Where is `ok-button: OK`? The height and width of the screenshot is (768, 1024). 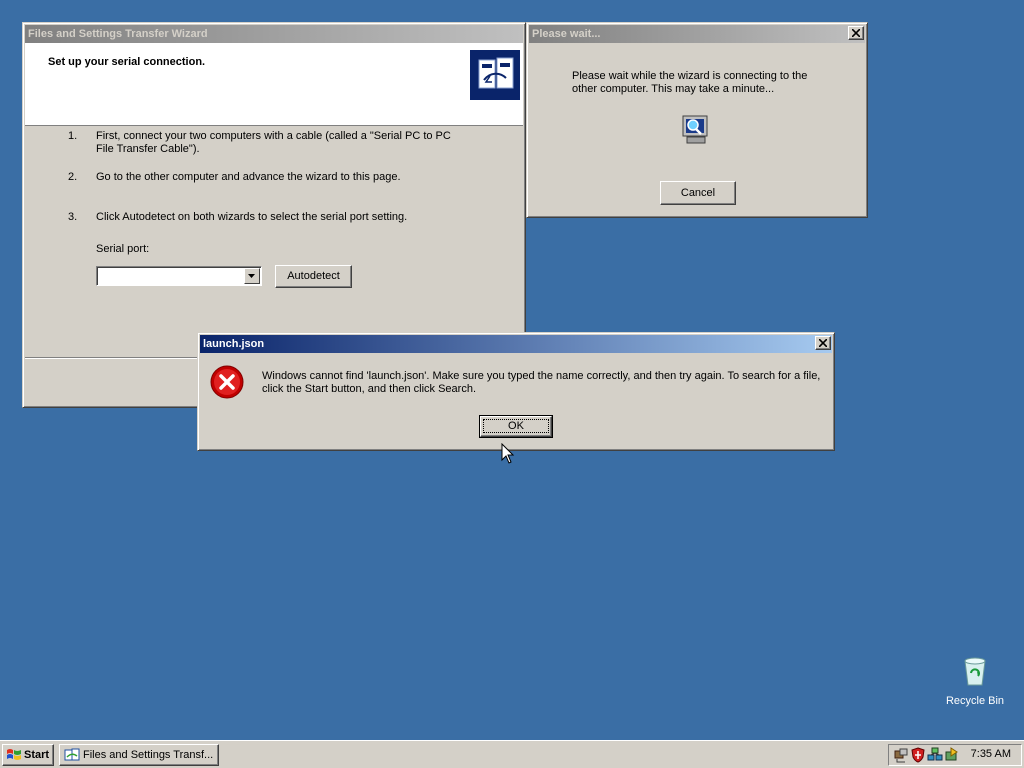 ok-button: OK is located at coordinates (516, 426).